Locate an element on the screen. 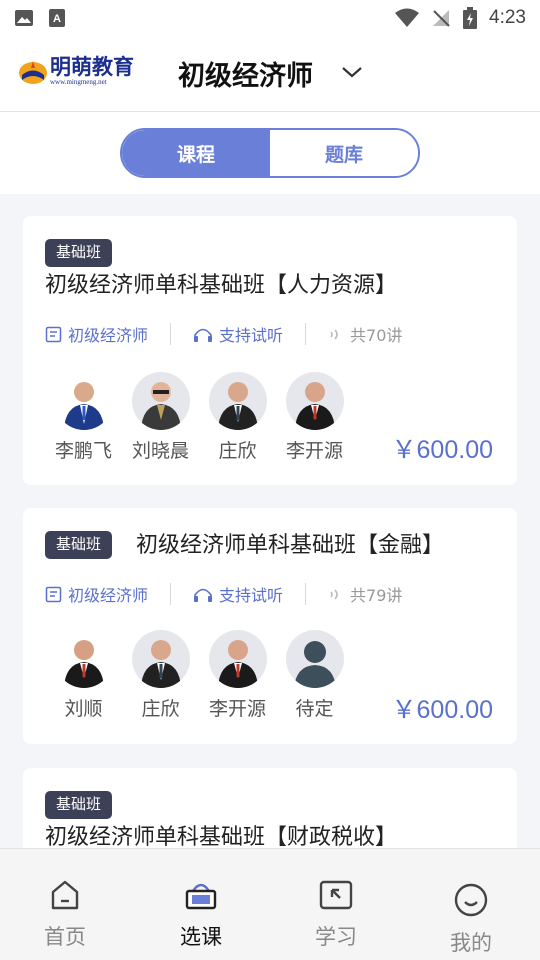  exam-selector-title: 初级经济师 is located at coordinates (245, 73).